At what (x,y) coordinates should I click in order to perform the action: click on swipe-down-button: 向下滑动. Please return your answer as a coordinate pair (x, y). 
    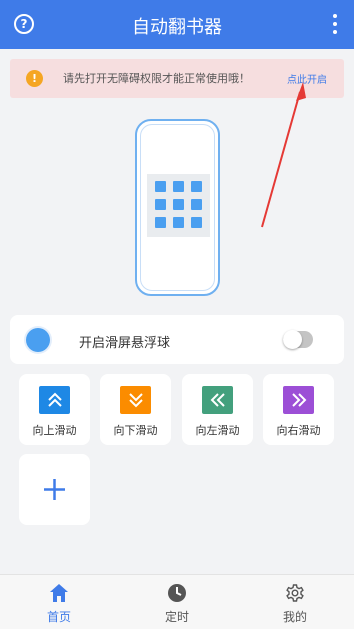
    Looking at the image, I should click on (135, 409).